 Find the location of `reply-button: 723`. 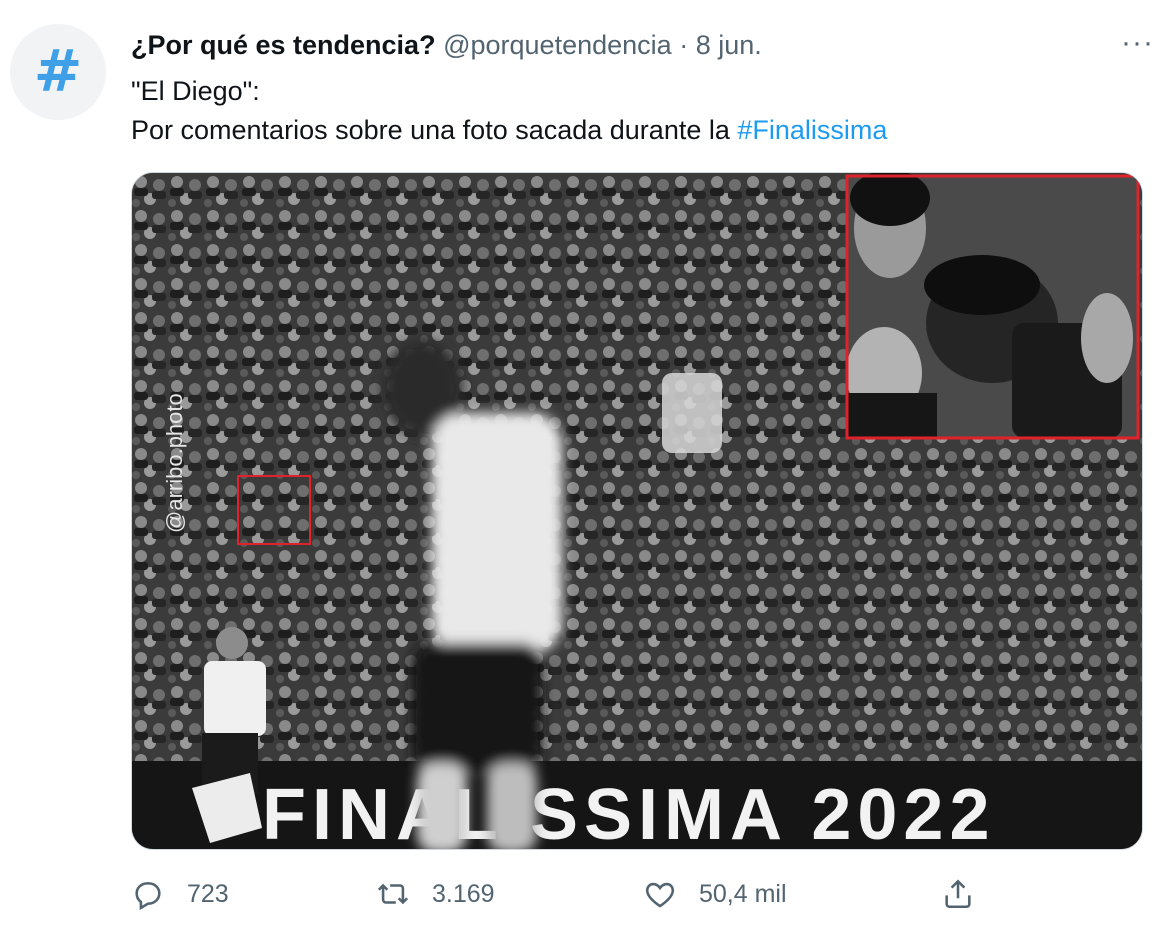

reply-button: 723 is located at coordinates (180, 894).